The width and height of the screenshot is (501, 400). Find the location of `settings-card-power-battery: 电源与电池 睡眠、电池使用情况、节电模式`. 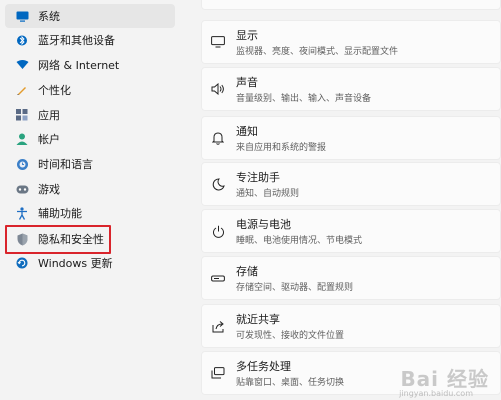

settings-card-power-battery: 电源与电池 睡眠、电池使用情况、节电模式 is located at coordinates (351, 231).